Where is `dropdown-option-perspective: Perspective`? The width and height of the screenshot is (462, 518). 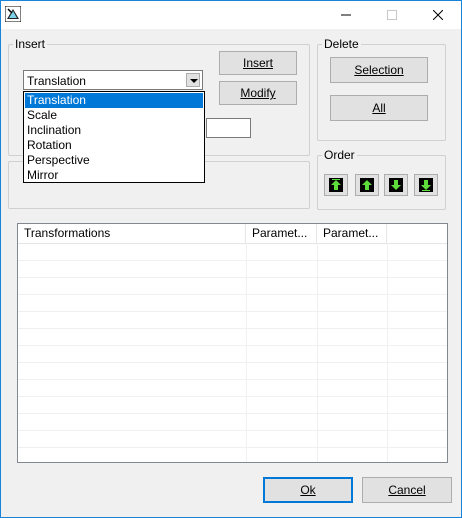
dropdown-option-perspective: Perspective is located at coordinates (114, 160).